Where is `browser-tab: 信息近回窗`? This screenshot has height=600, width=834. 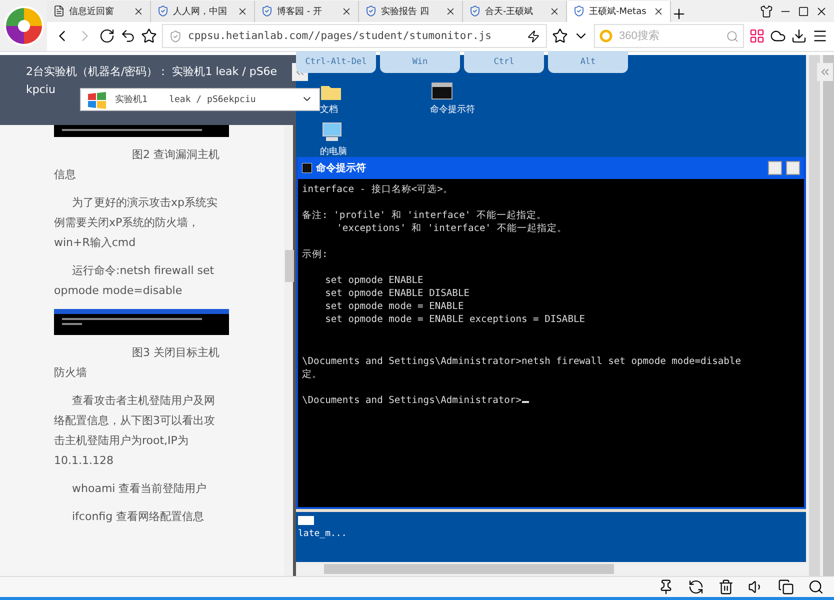 browser-tab: 信息近回窗 is located at coordinates (99, 11).